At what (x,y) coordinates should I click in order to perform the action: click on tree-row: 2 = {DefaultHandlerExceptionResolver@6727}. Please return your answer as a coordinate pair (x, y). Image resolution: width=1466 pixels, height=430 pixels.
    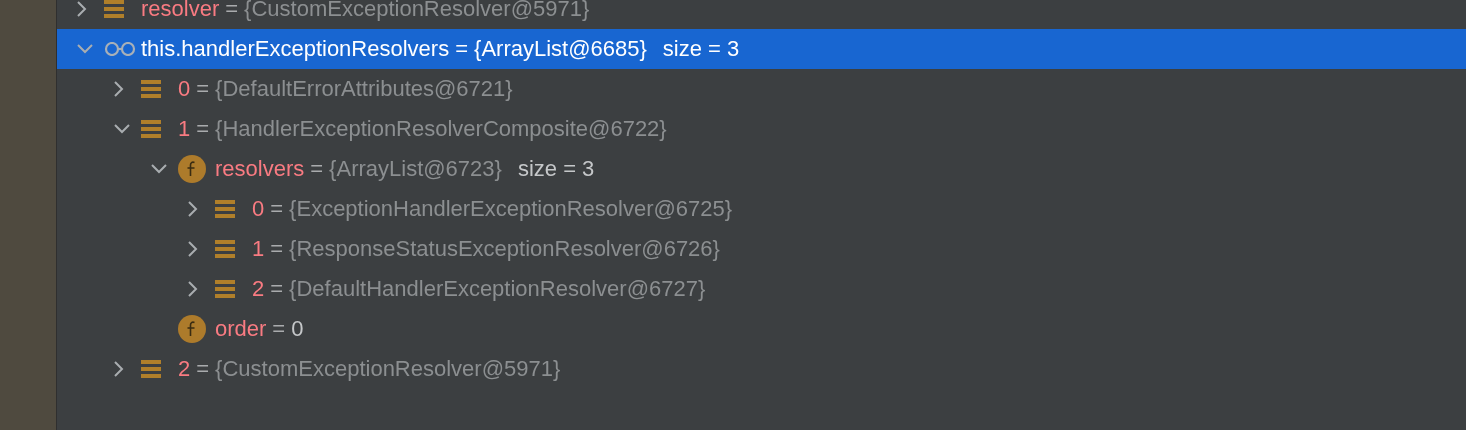
    Looking at the image, I should click on (761, 289).